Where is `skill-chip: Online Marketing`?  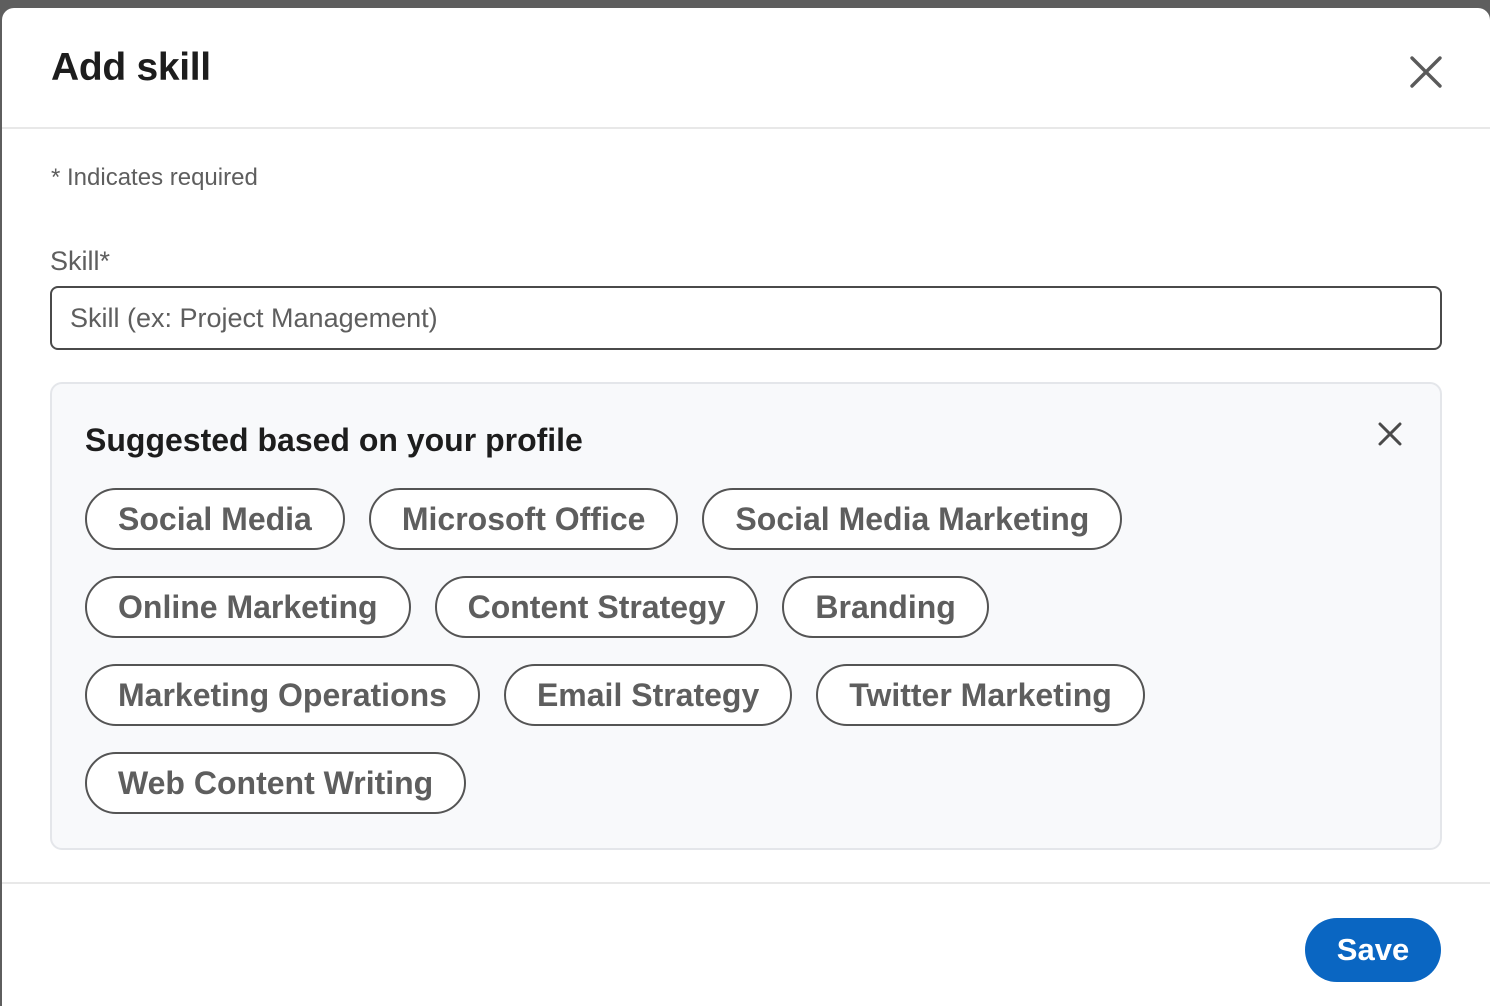
skill-chip: Online Marketing is located at coordinates (248, 607).